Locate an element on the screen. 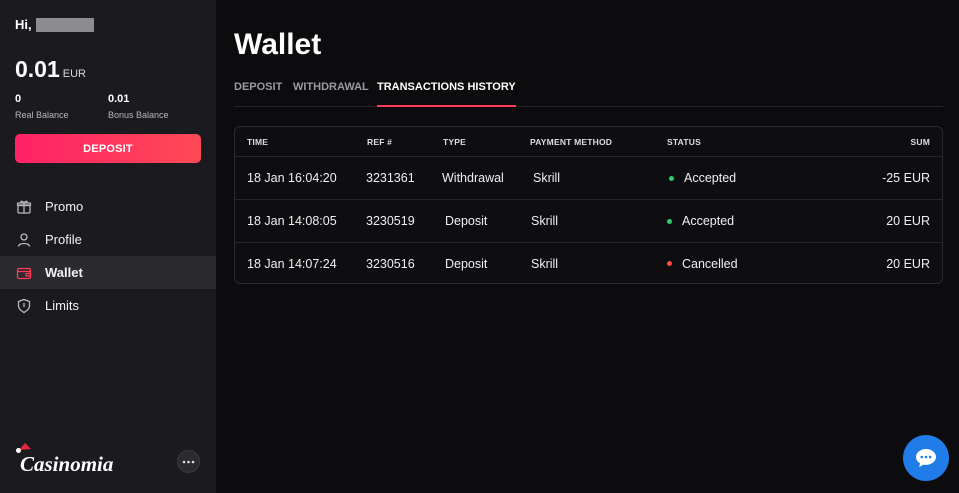 The height and width of the screenshot is (493, 959). more-options-button is located at coordinates (188, 461).